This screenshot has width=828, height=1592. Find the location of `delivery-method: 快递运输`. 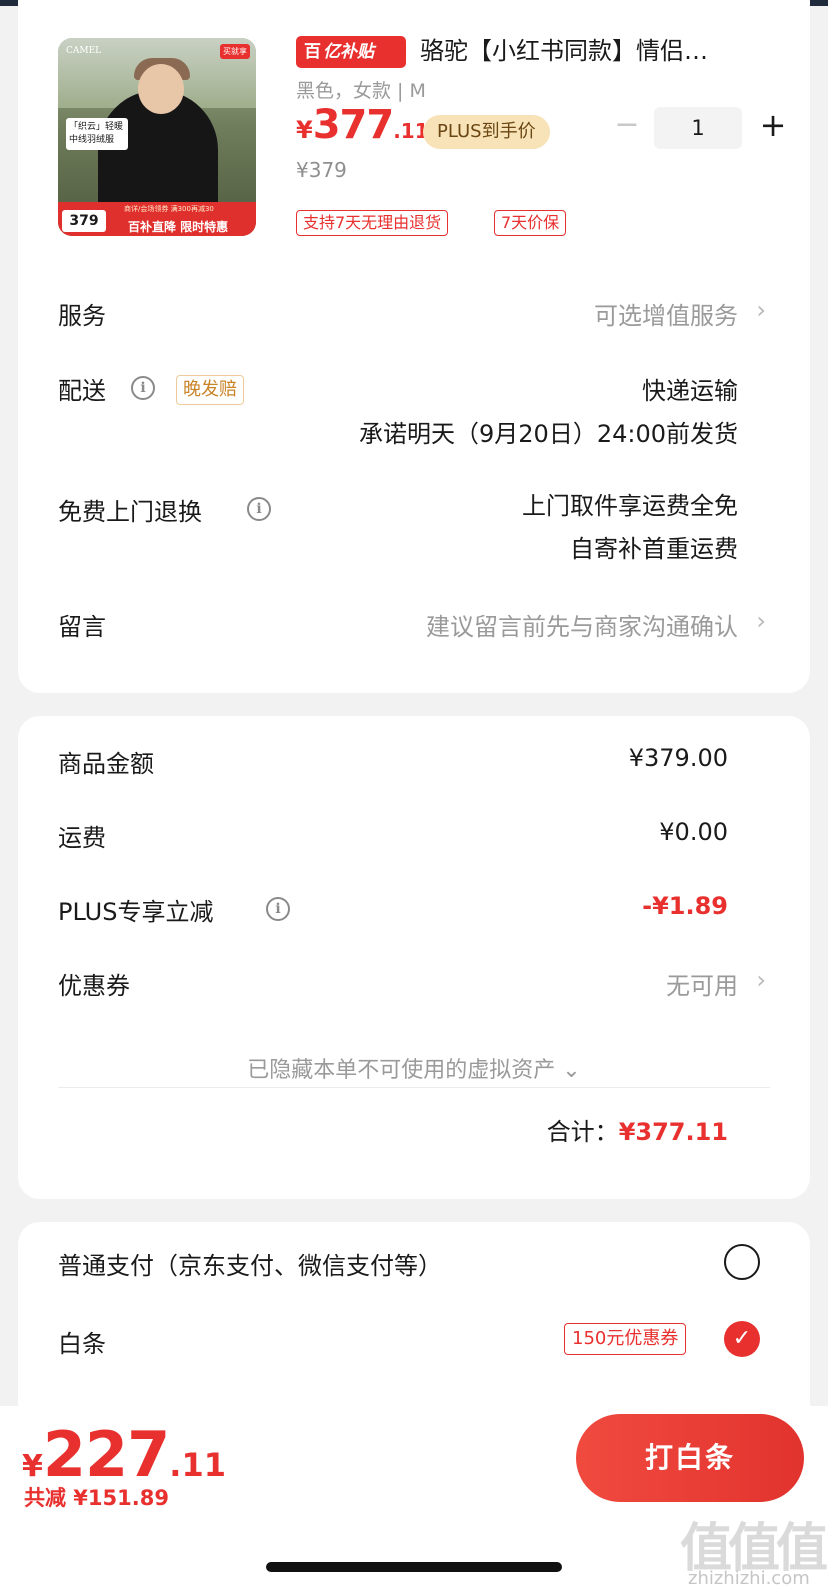

delivery-method: 快递运输 is located at coordinates (690, 391).